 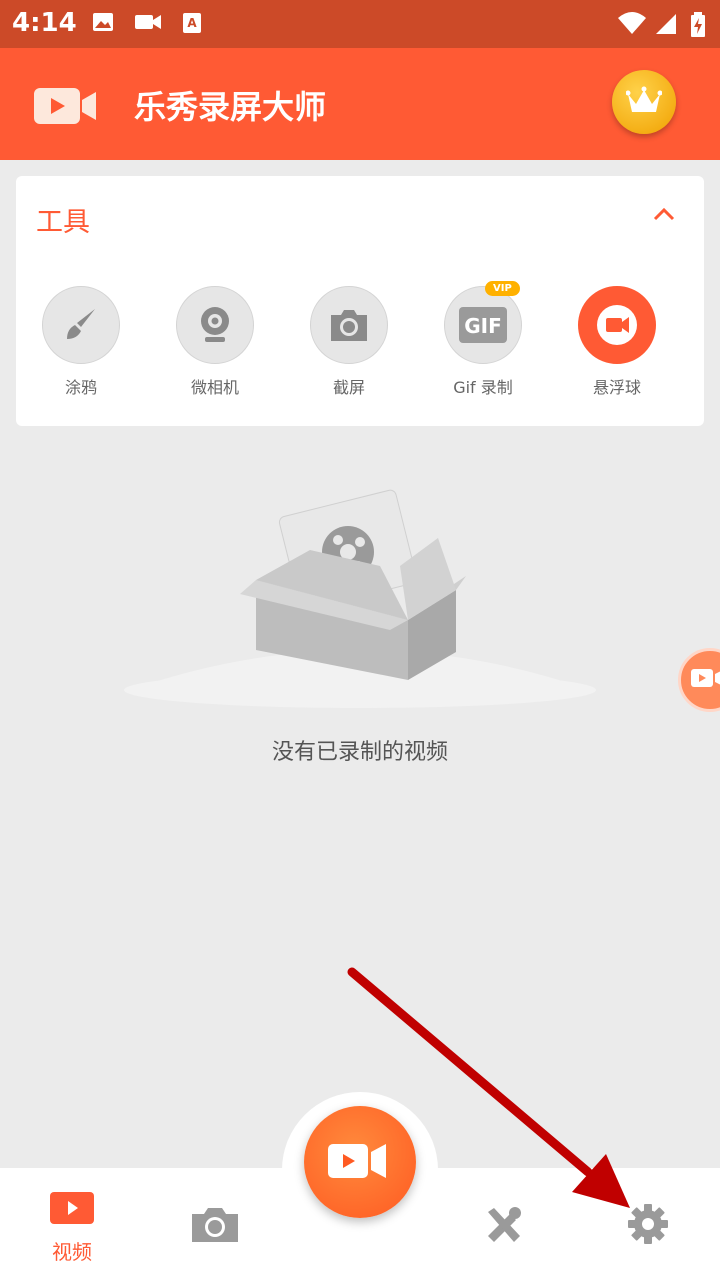 What do you see at coordinates (81, 342) in the screenshot?
I see `tool-doodle: 涂鸦` at bounding box center [81, 342].